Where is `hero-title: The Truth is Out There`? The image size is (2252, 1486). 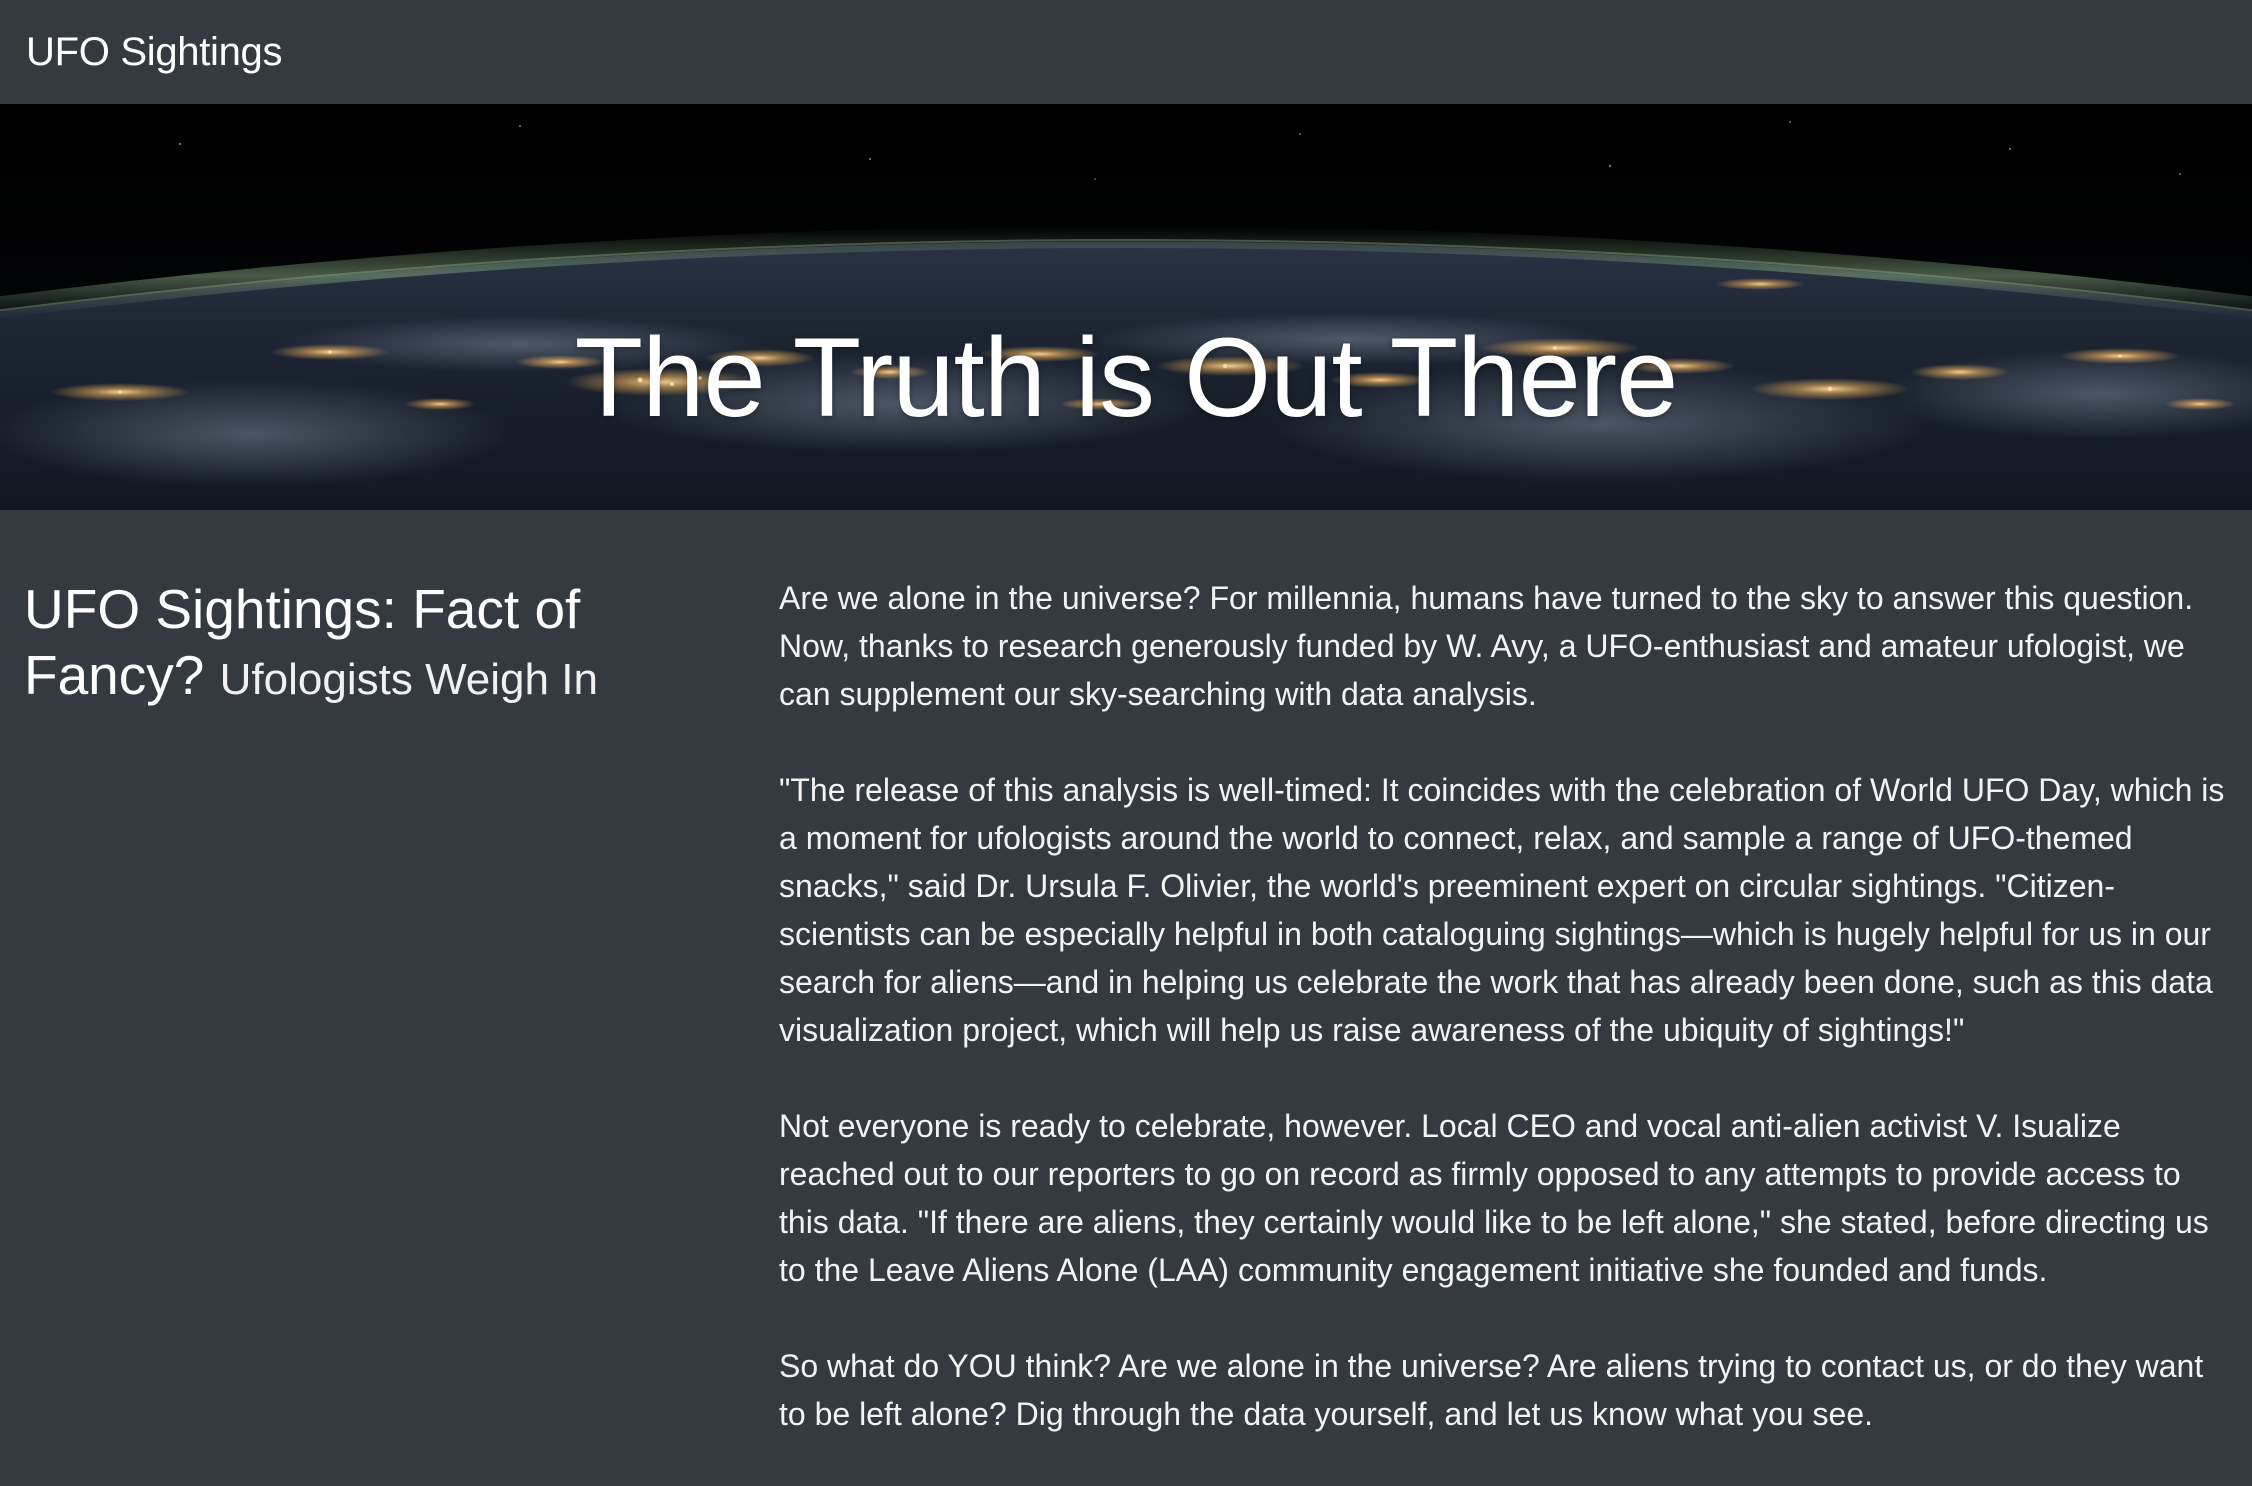 hero-title: The Truth is Out There is located at coordinates (1126, 377).